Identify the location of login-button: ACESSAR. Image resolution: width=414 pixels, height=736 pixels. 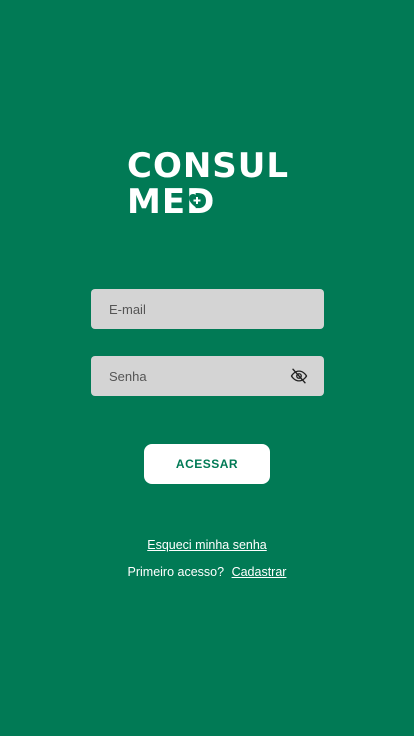
(207, 464).